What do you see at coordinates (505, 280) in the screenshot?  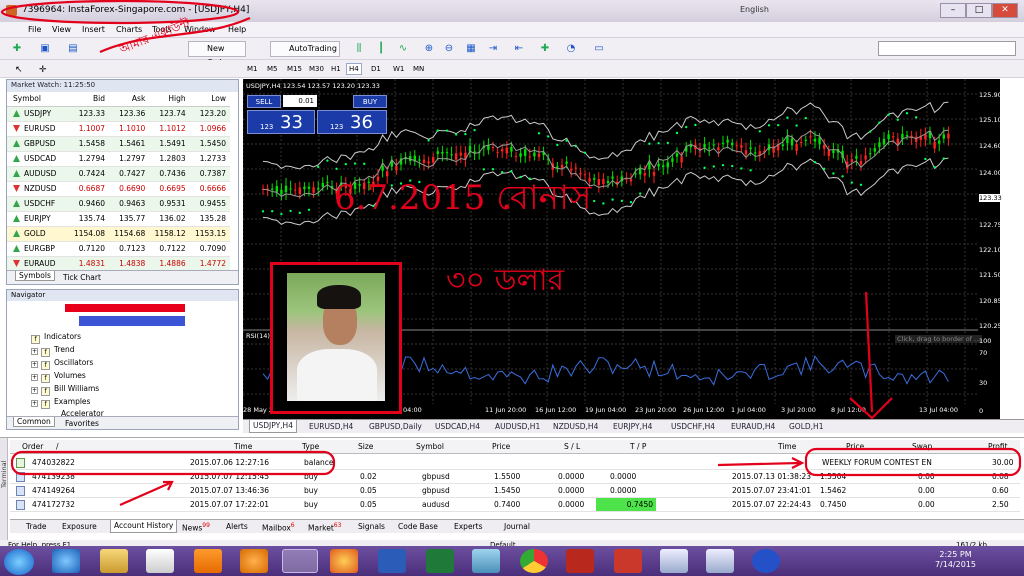 I see `big-amount-annotation: ৩০ ডলার` at bounding box center [505, 280].